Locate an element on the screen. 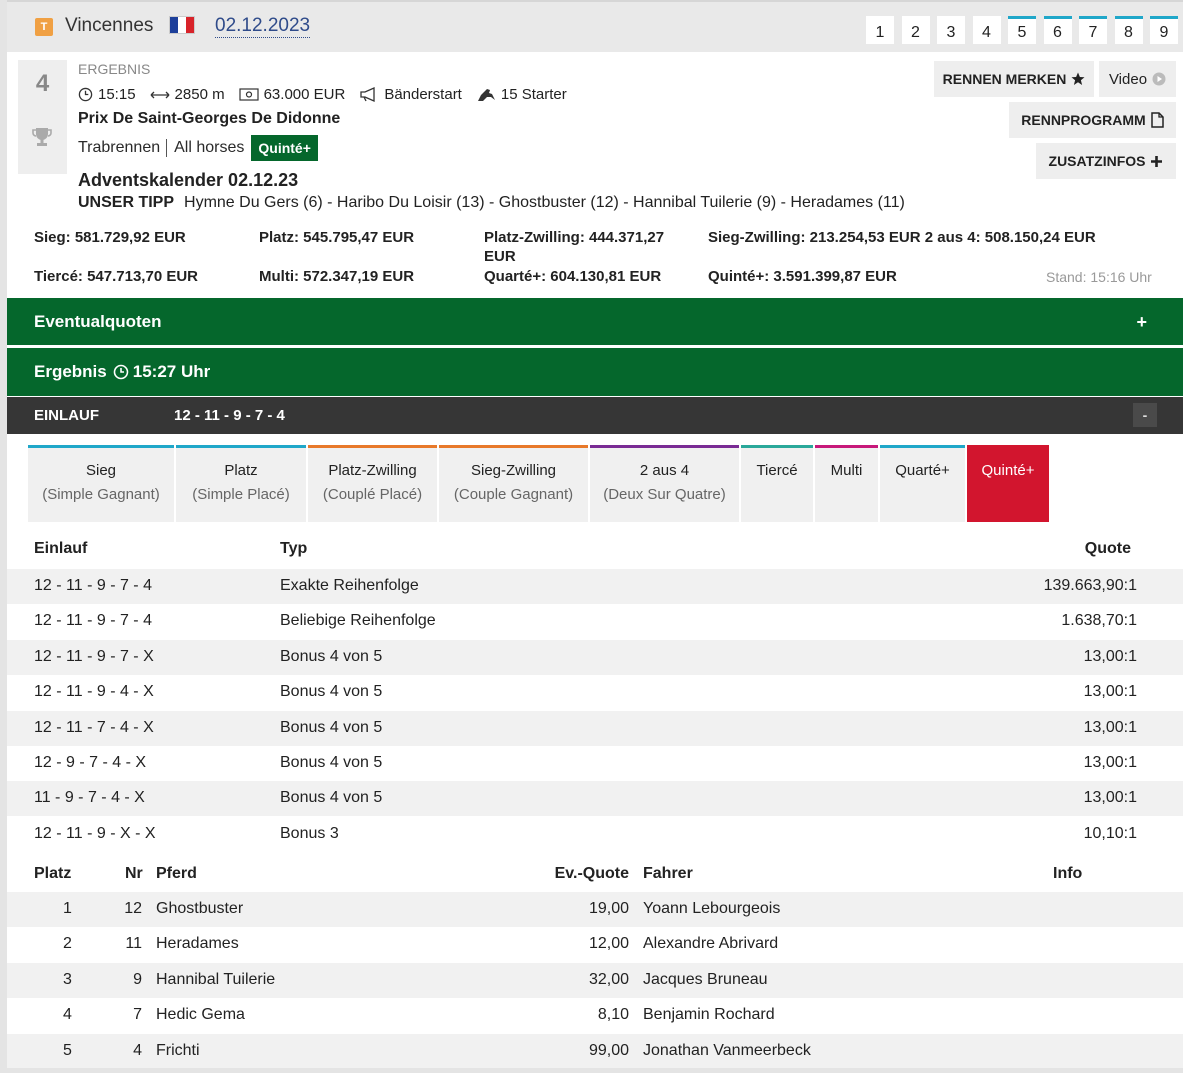  col-typ: Typ is located at coordinates (294, 548).